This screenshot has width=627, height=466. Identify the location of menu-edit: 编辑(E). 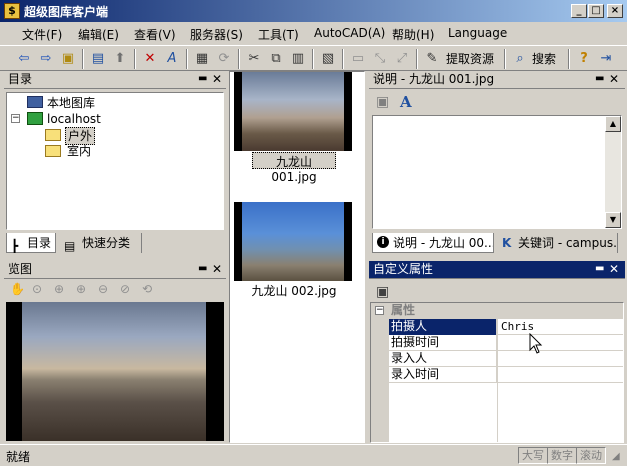
(98, 34).